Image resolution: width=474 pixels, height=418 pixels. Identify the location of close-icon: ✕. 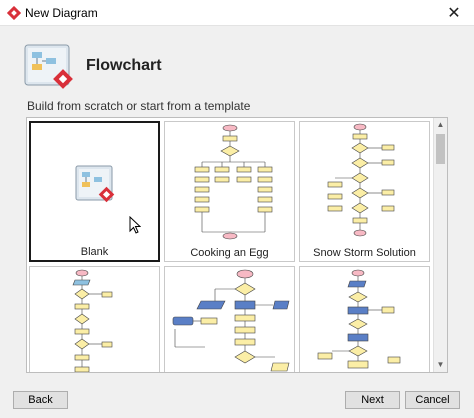
(454, 13).